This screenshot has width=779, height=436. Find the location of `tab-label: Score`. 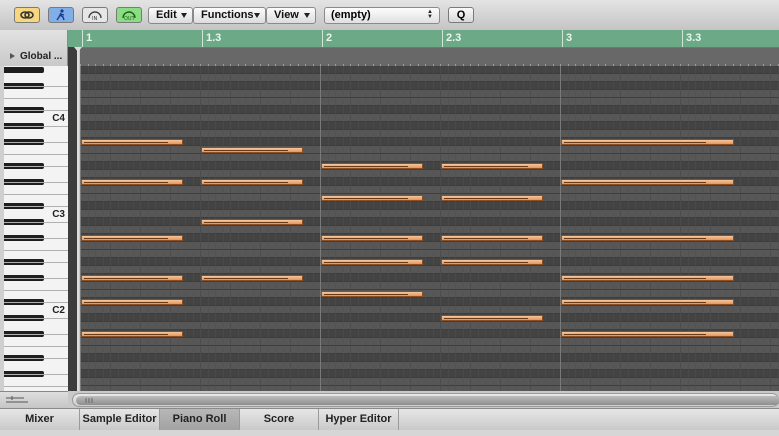

tab-label: Score is located at coordinates (279, 419).